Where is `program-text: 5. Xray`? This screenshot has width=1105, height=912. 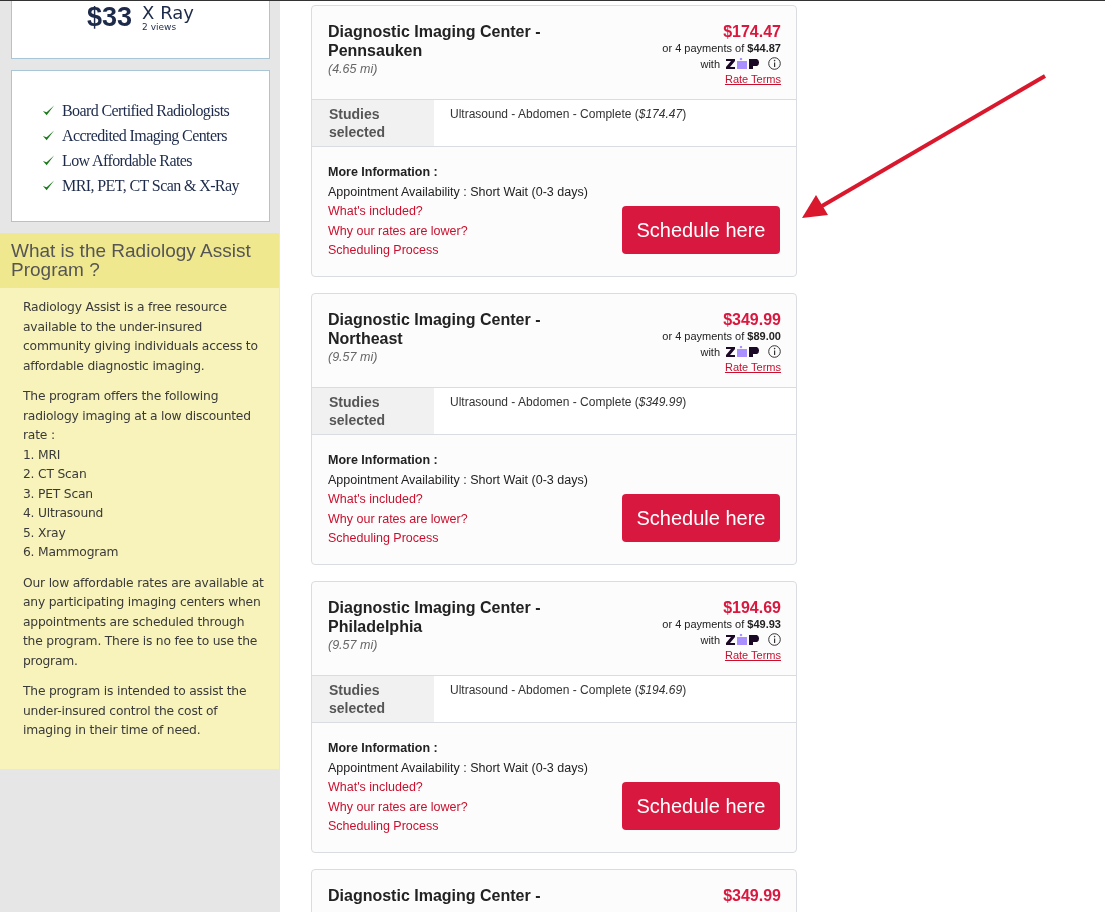
program-text: 5. Xray is located at coordinates (45, 533).